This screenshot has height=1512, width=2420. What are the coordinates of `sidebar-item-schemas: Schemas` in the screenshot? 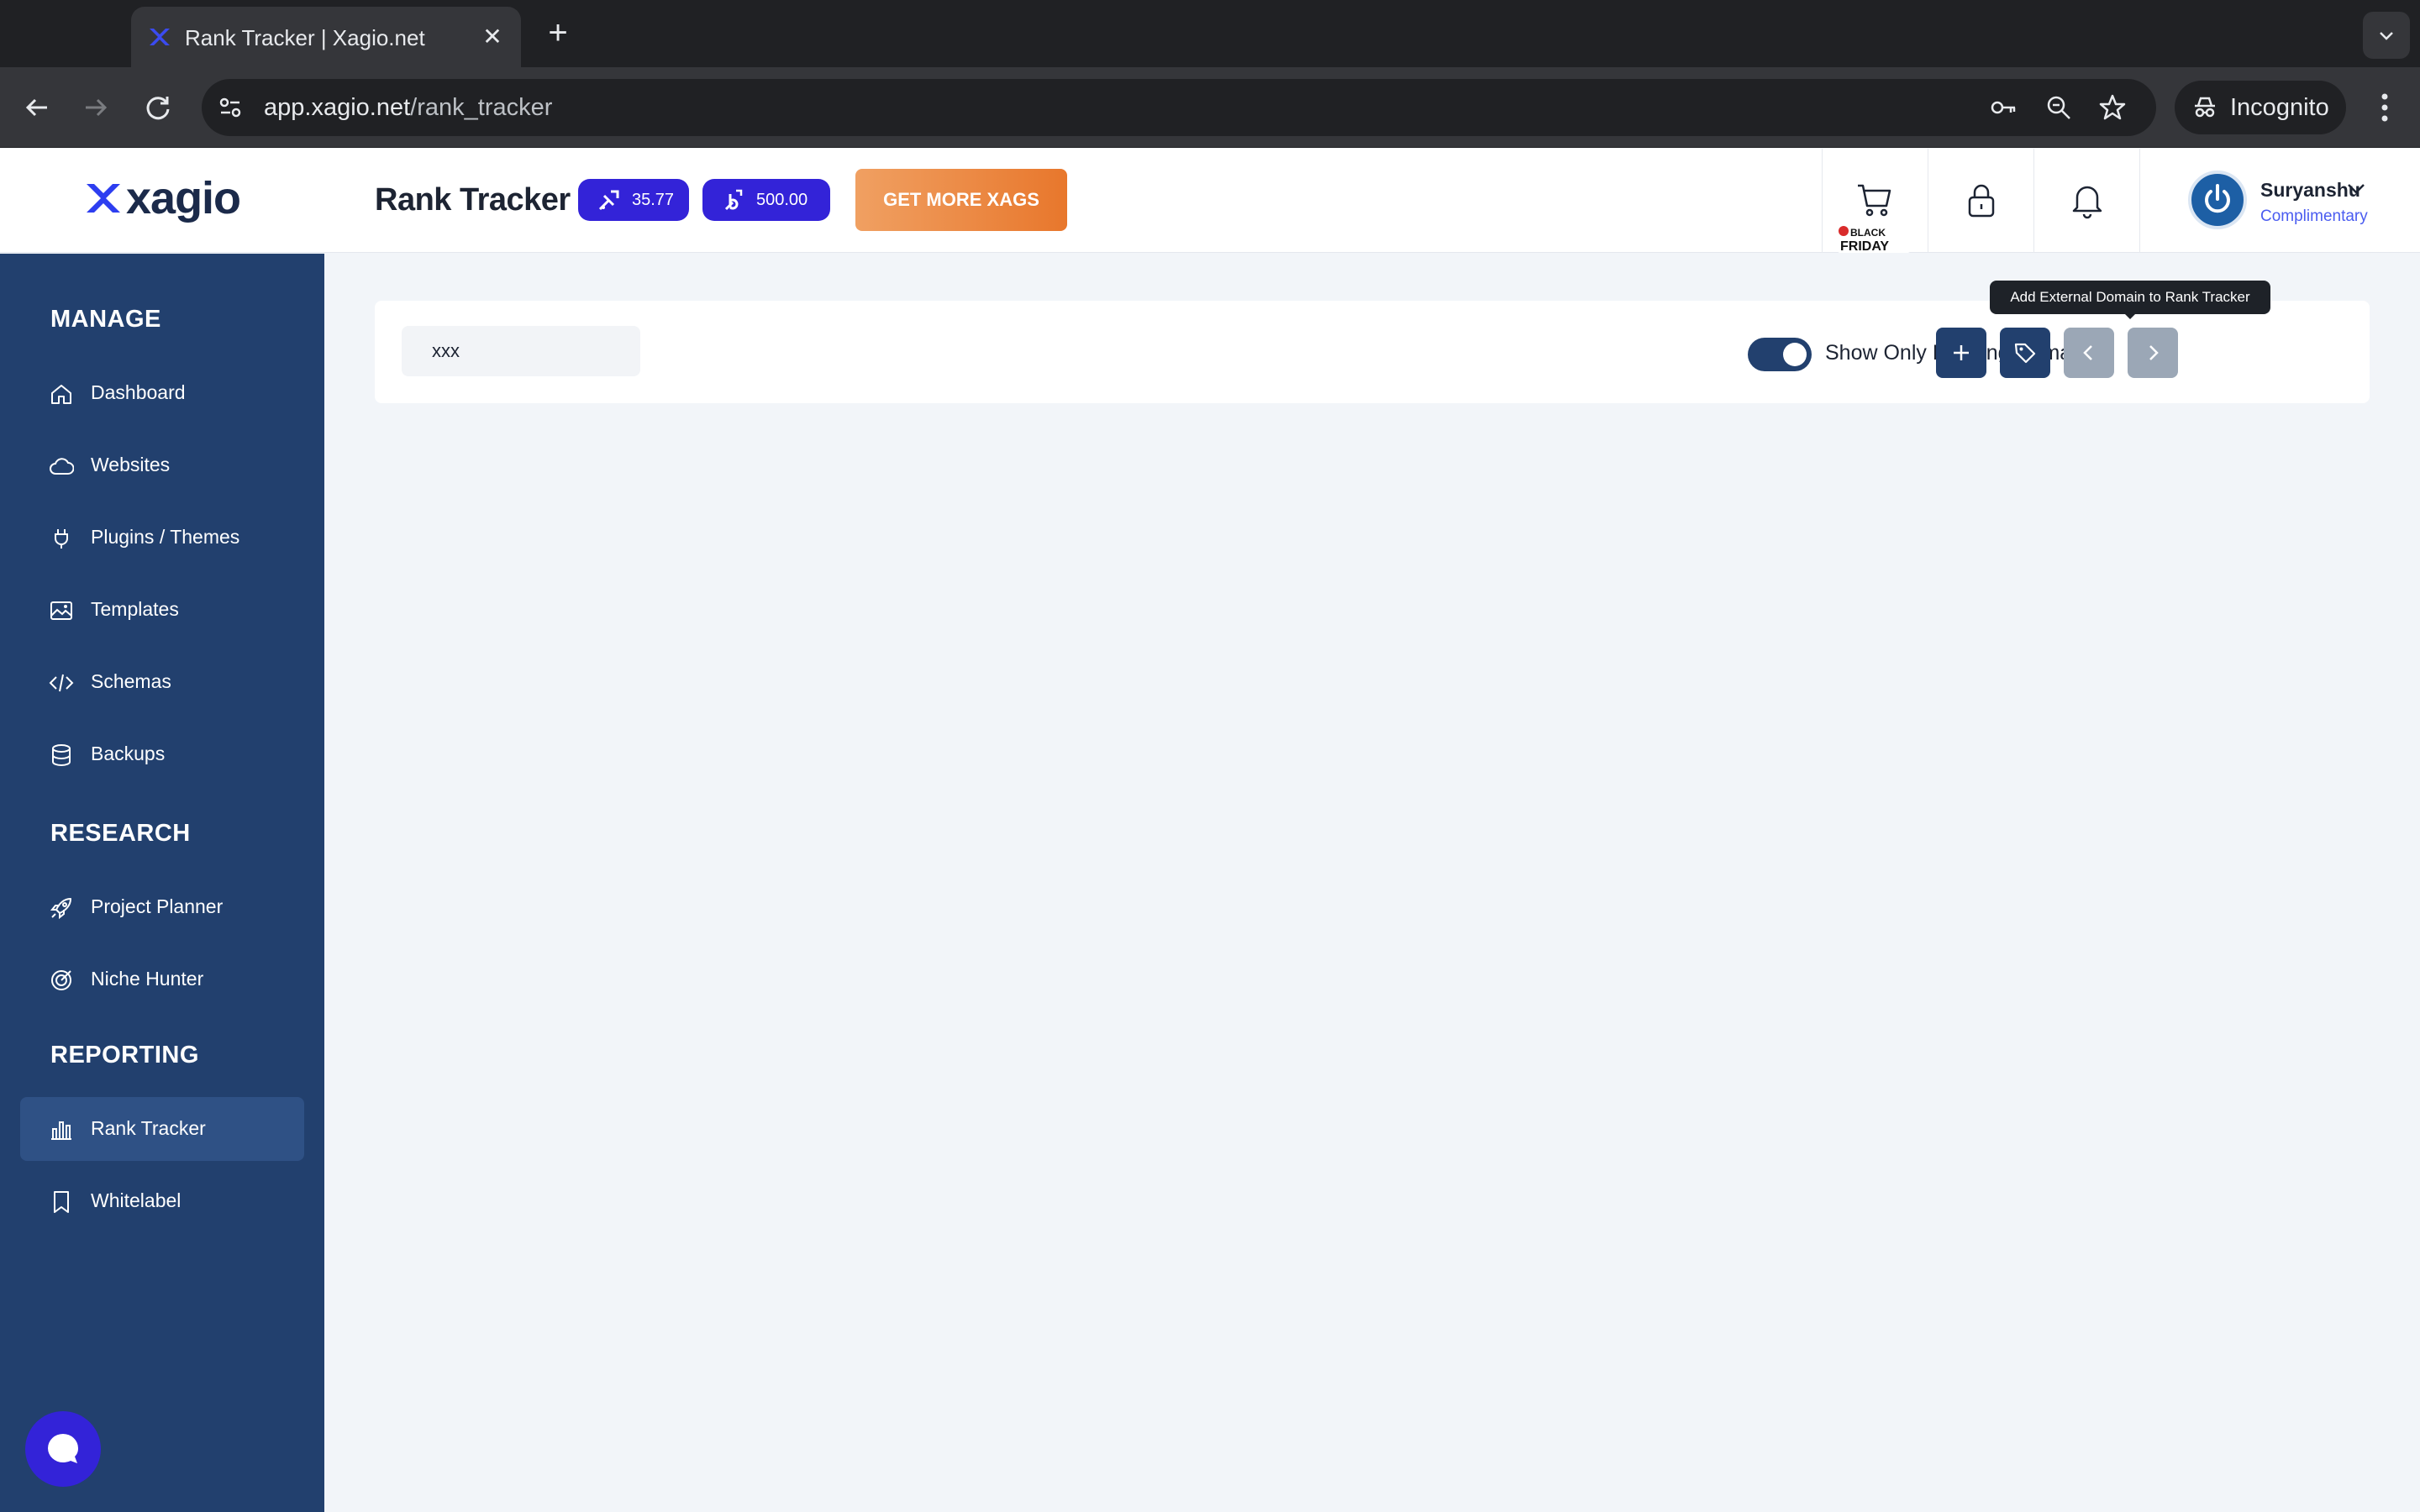 It's located at (162, 682).